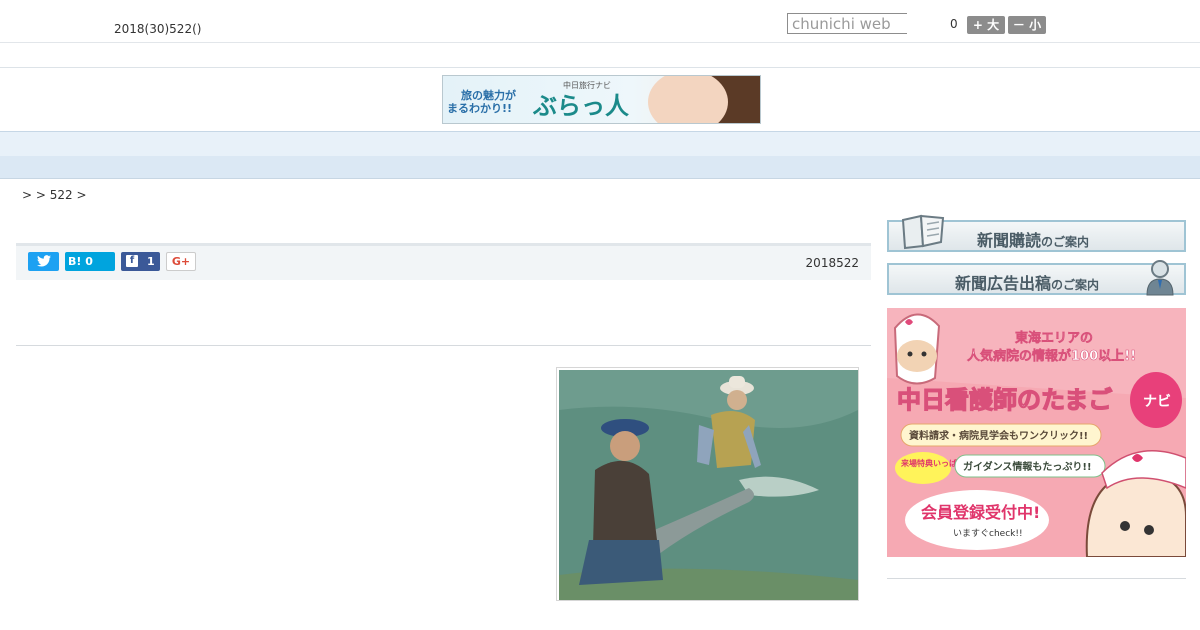  I want to click on font-size-decrease-button: － 小, so click(1027, 25).